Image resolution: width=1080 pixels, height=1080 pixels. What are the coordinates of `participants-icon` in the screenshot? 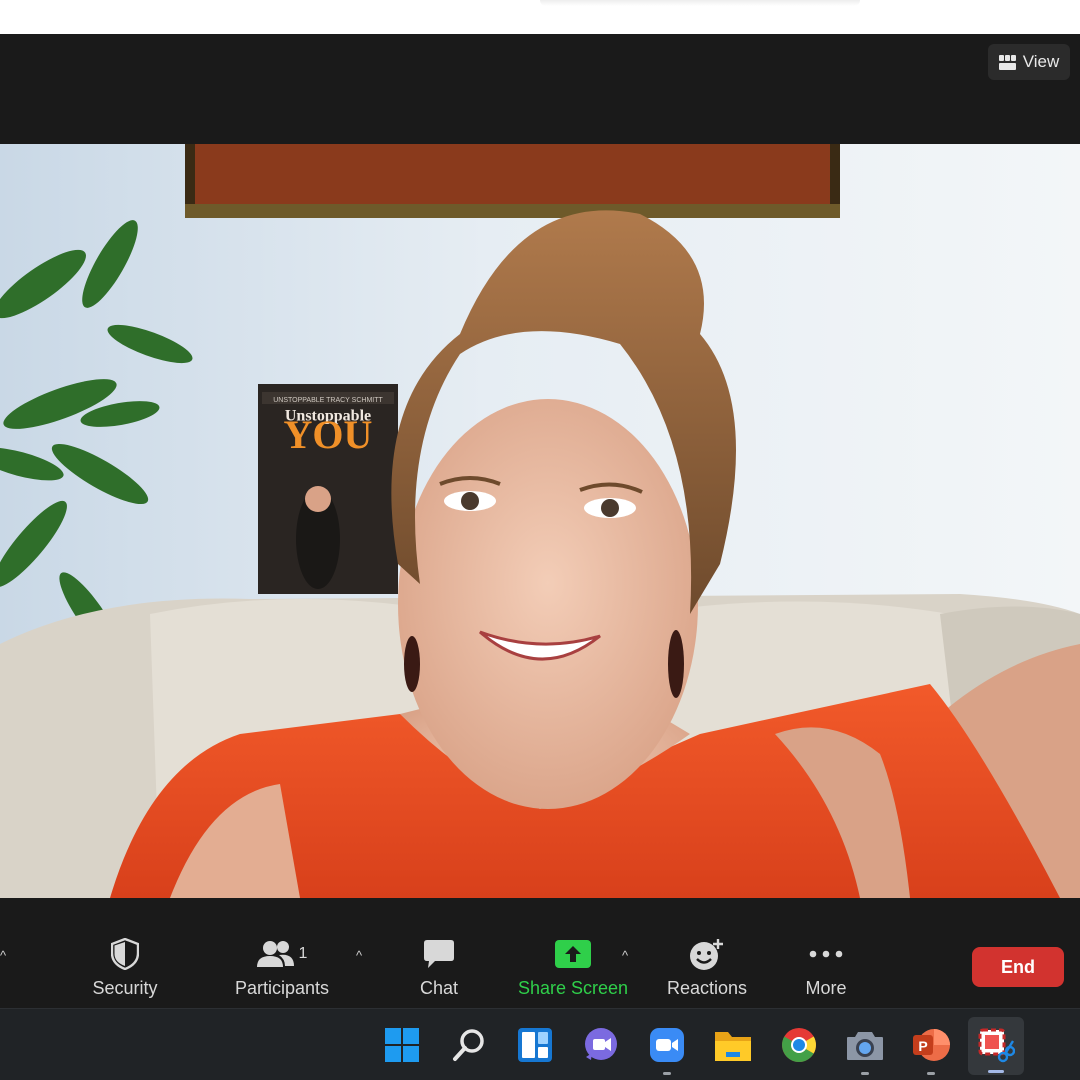 It's located at (275, 954).